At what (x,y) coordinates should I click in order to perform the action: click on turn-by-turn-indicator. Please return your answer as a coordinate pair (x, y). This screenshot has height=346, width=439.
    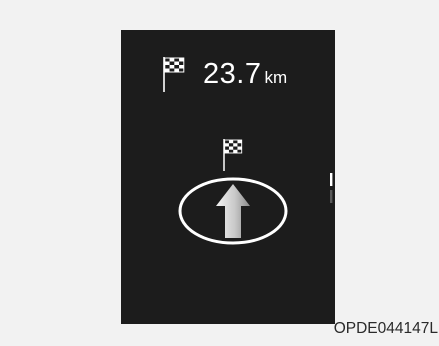
    Looking at the image, I should click on (233, 211).